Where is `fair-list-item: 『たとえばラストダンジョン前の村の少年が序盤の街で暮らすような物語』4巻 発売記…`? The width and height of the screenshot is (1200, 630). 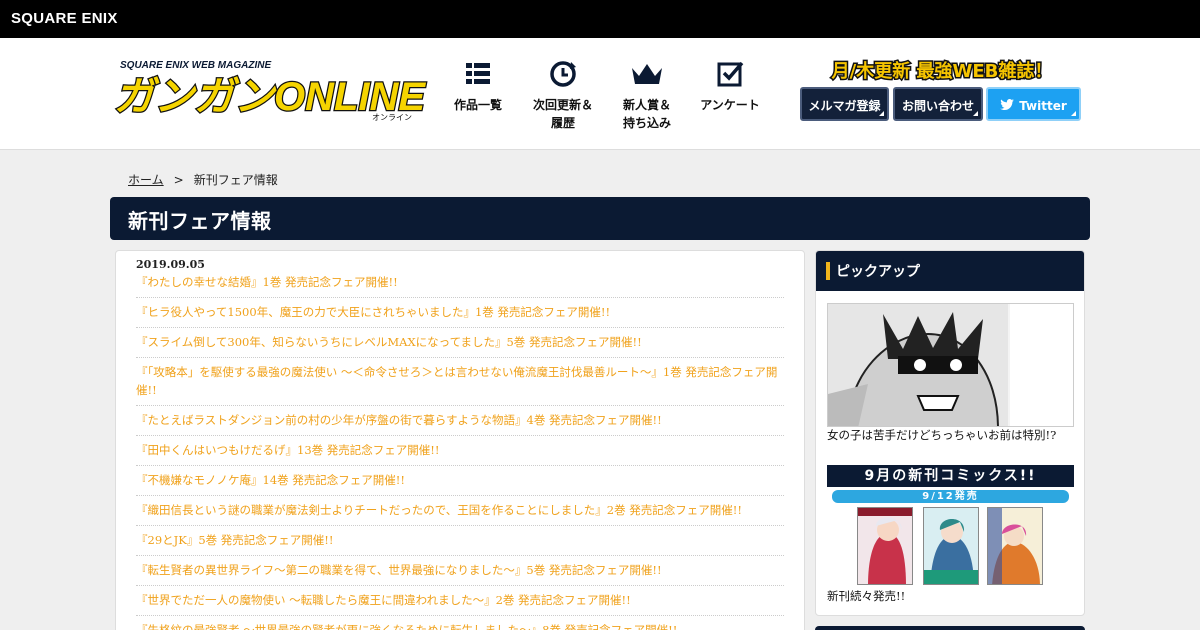 fair-list-item: 『たとえばラストダンジョン前の村の少年が序盤の街で暮らすような物語』4巻 発売記… is located at coordinates (460, 421).